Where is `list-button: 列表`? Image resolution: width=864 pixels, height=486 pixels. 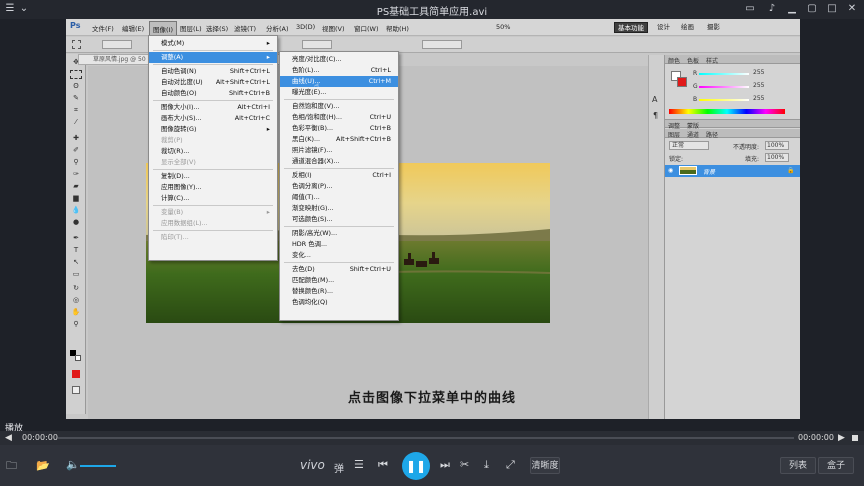 list-button: 列表 is located at coordinates (798, 465).